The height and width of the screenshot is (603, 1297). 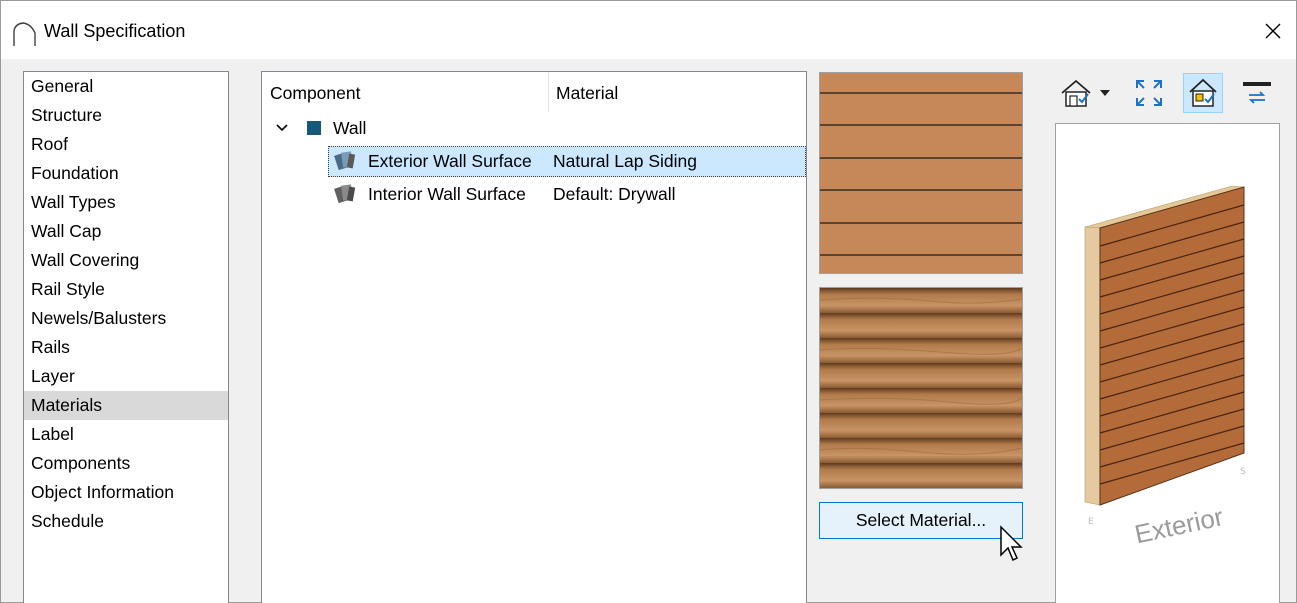 I want to click on lap-siding-lines, so click(x=921, y=174).